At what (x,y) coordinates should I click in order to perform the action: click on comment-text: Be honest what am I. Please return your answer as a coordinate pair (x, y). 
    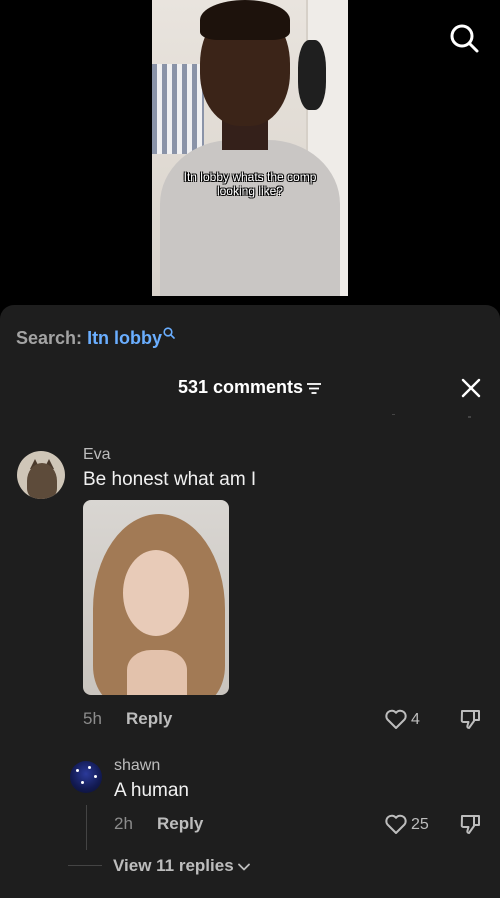
    Looking at the image, I should click on (170, 479).